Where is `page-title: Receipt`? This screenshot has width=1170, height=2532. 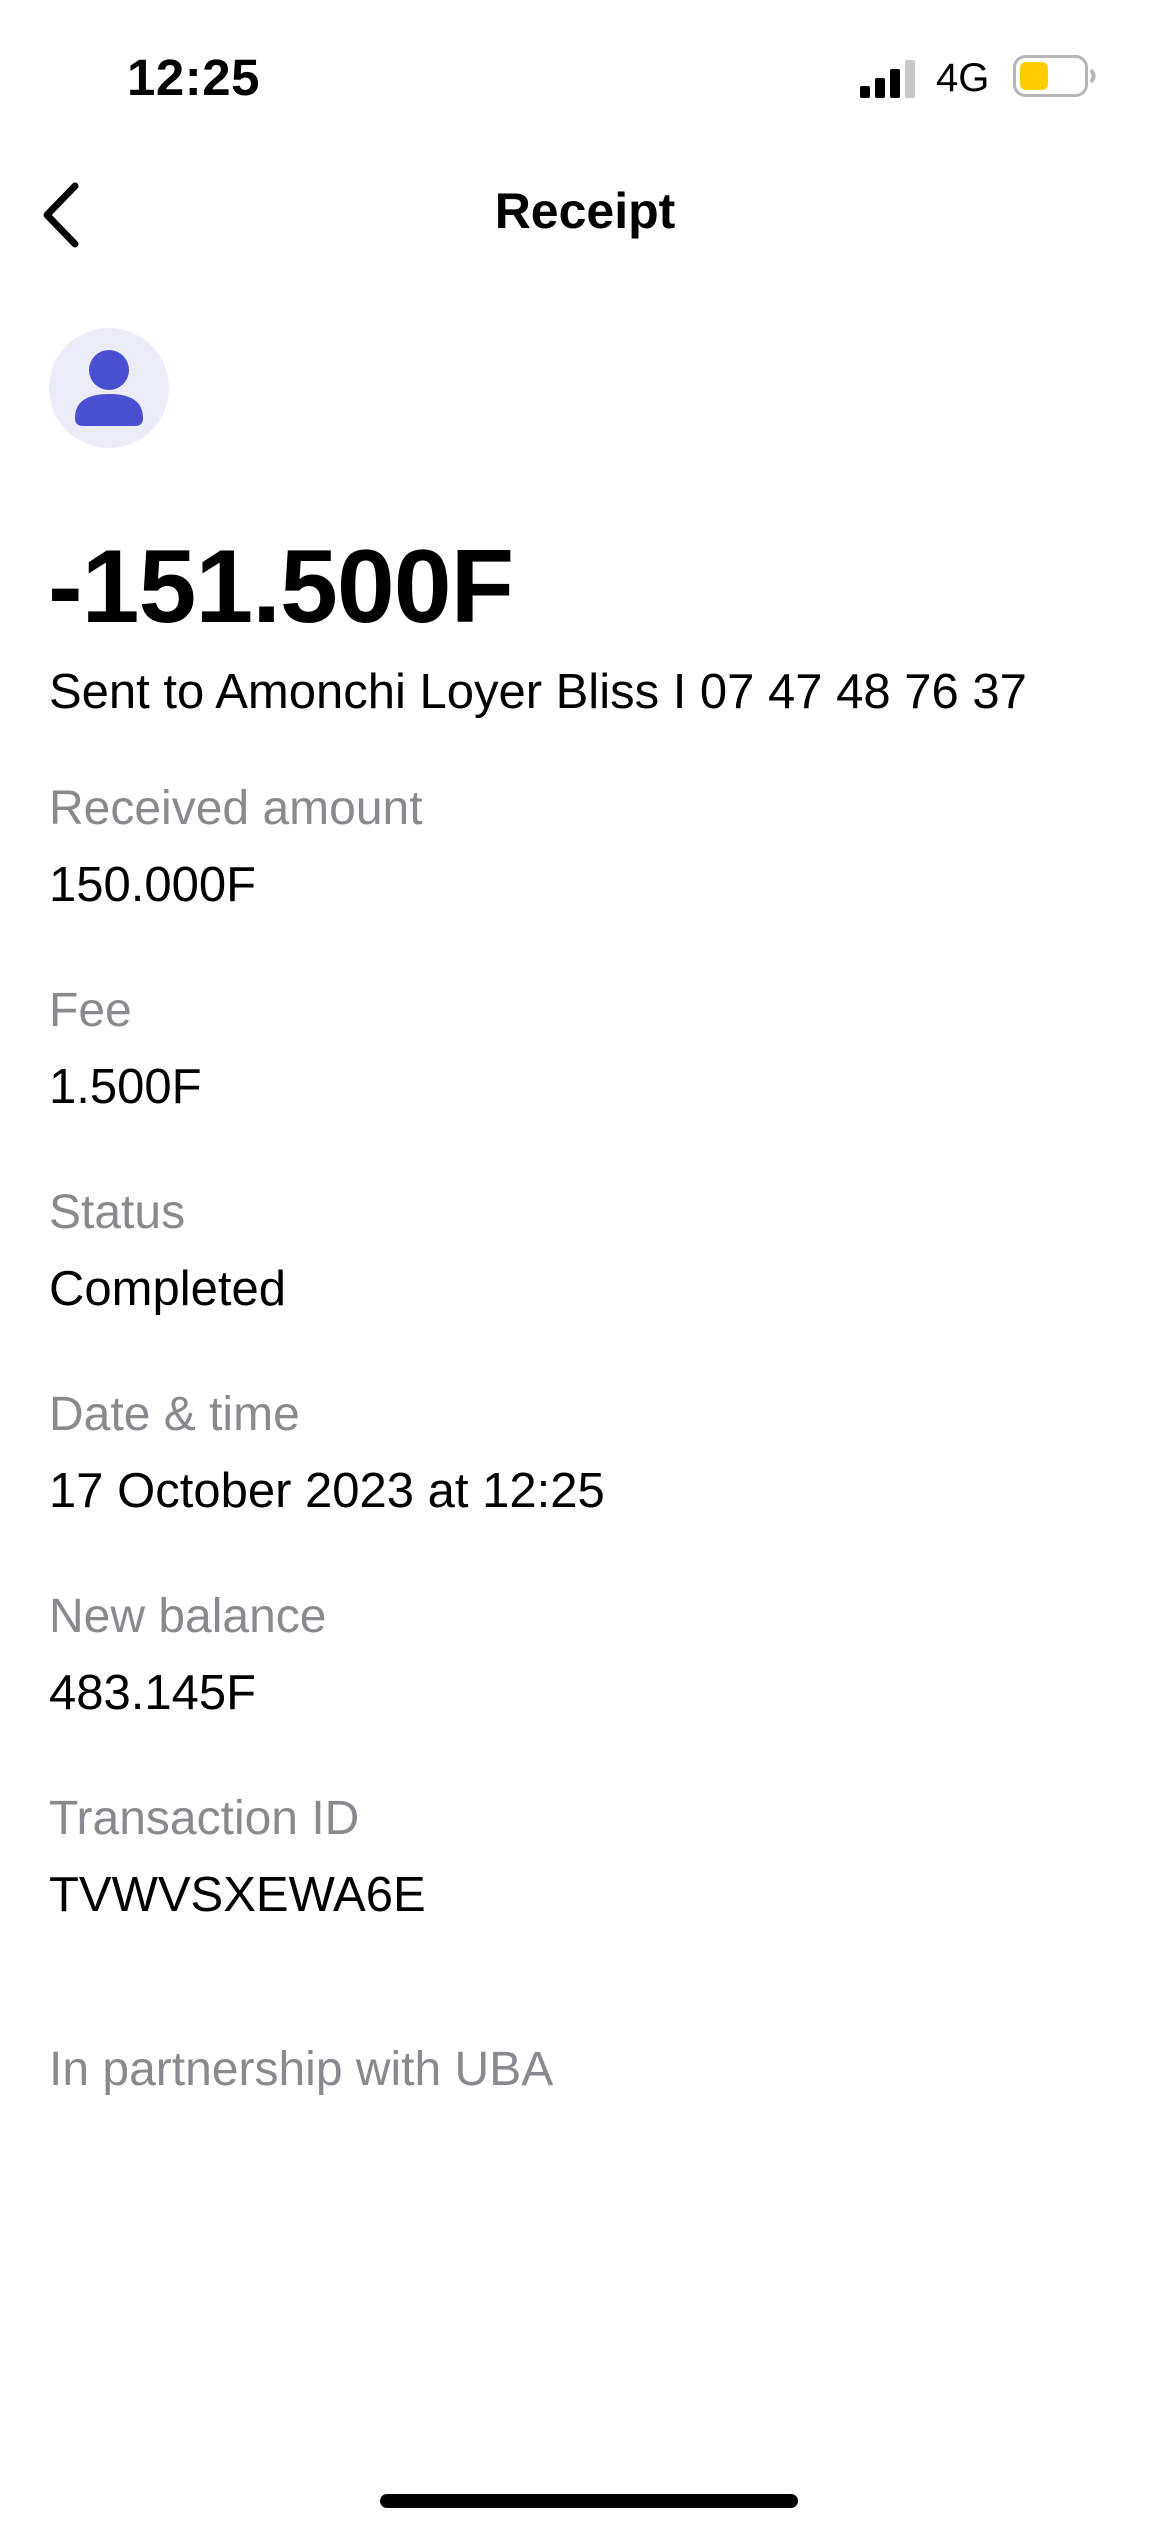 page-title: Receipt is located at coordinates (585, 211).